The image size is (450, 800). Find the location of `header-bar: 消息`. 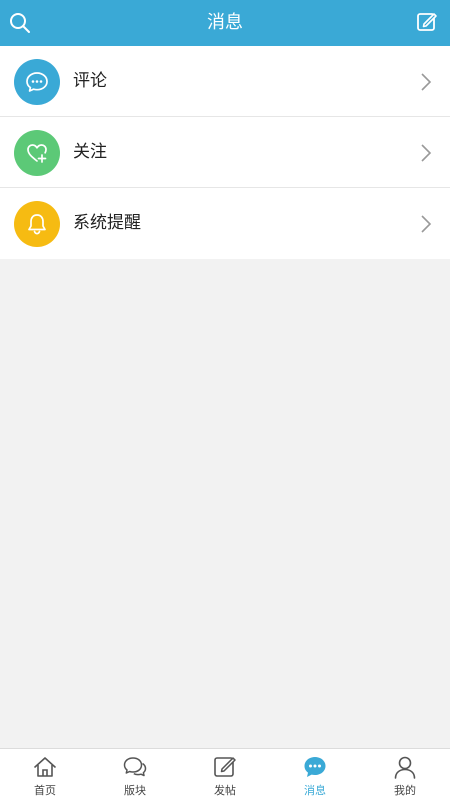

header-bar: 消息 is located at coordinates (225, 23).